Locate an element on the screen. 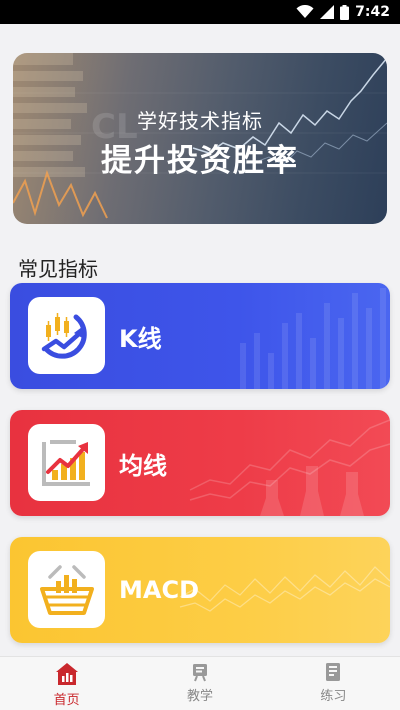 The height and width of the screenshot is (710, 400). status-icons: 7:42 is located at coordinates (343, 12).